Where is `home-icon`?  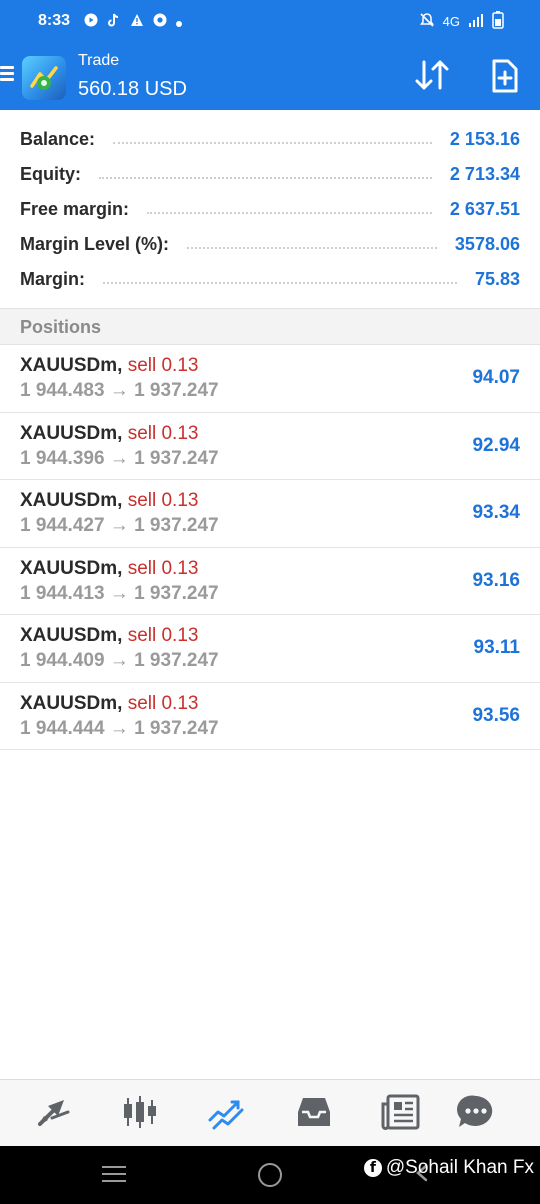
home-icon is located at coordinates (270, 1175).